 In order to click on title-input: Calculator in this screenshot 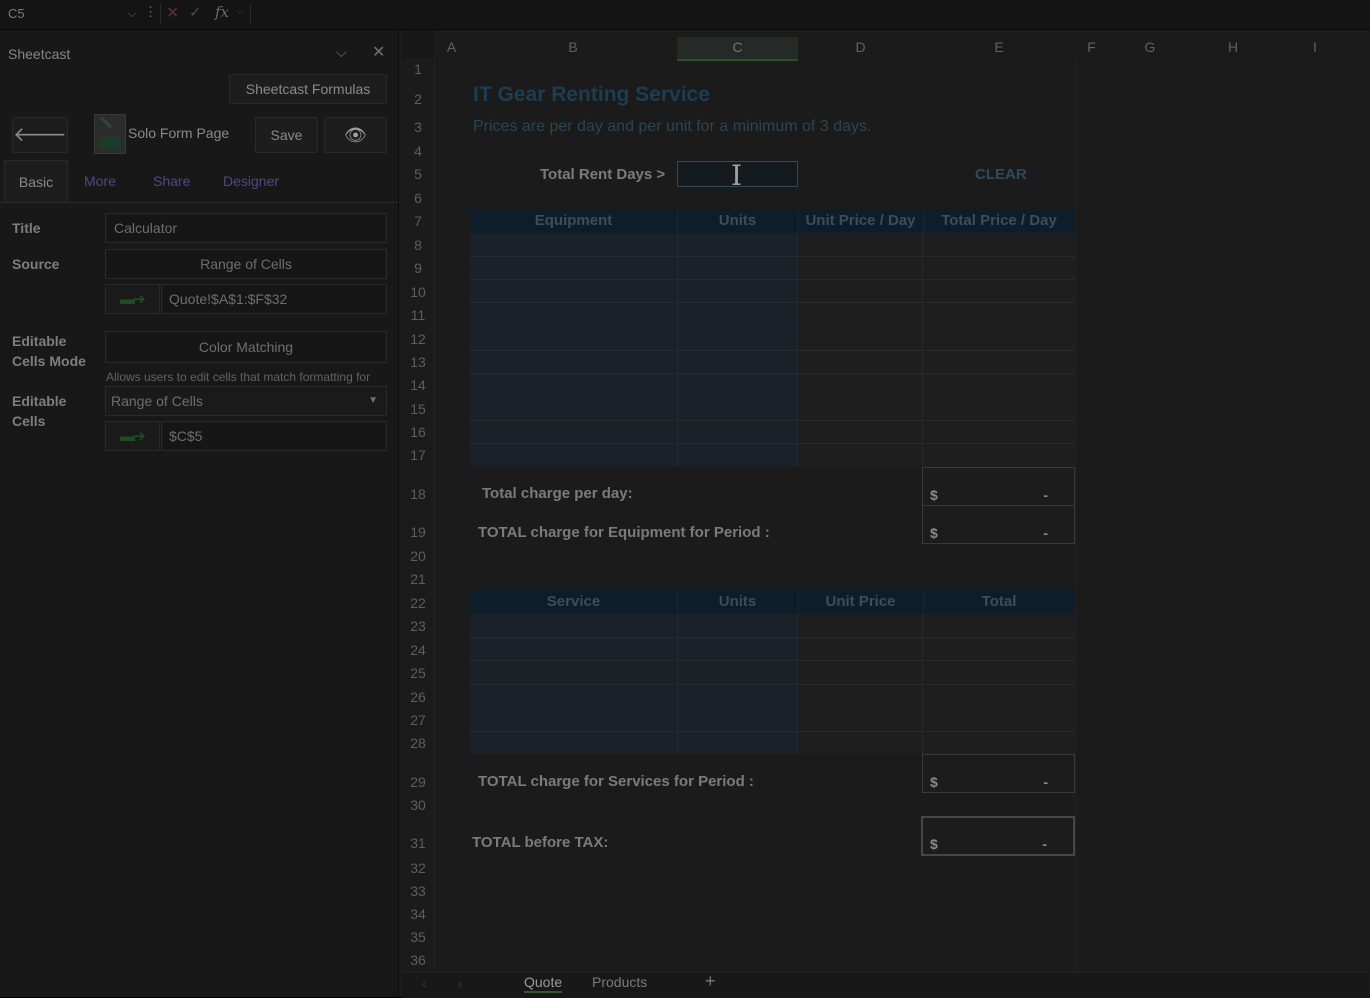, I will do `click(246, 228)`.